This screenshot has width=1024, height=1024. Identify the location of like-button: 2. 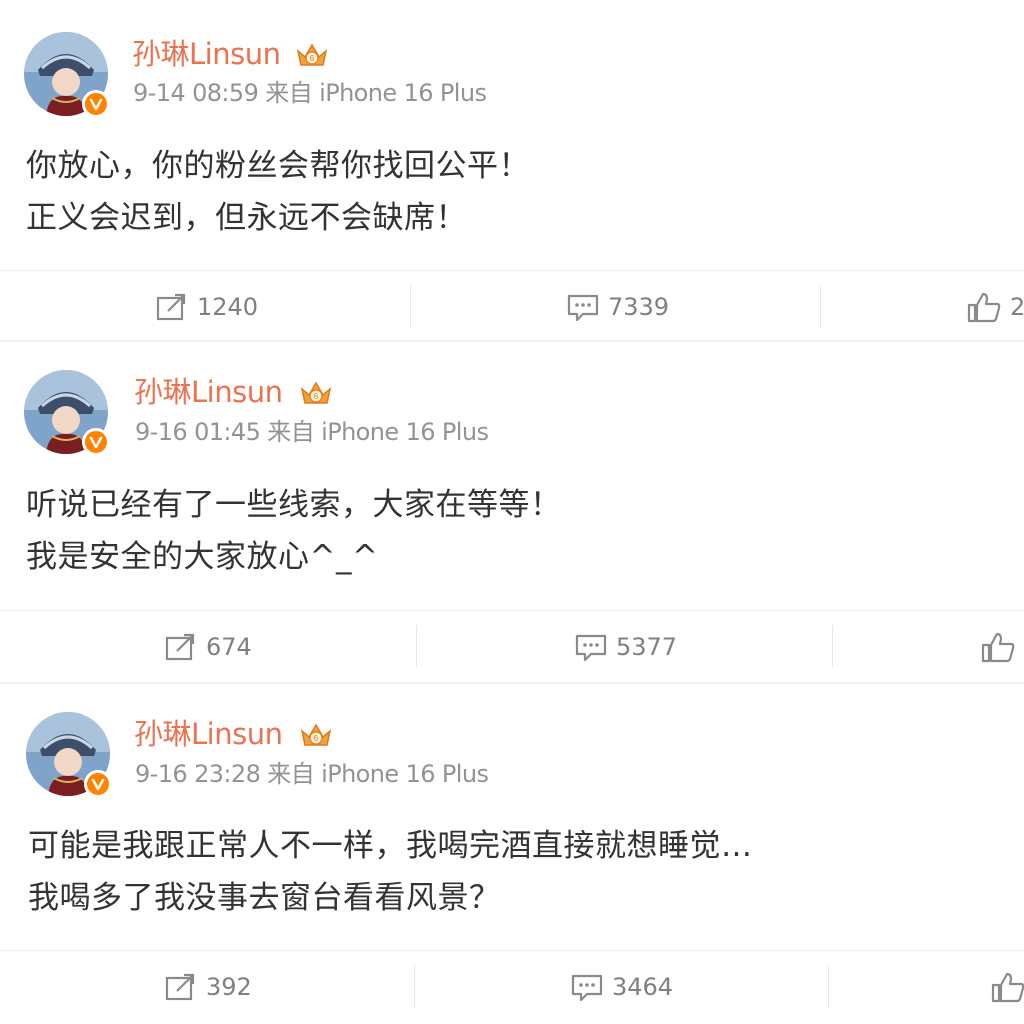
(995, 307).